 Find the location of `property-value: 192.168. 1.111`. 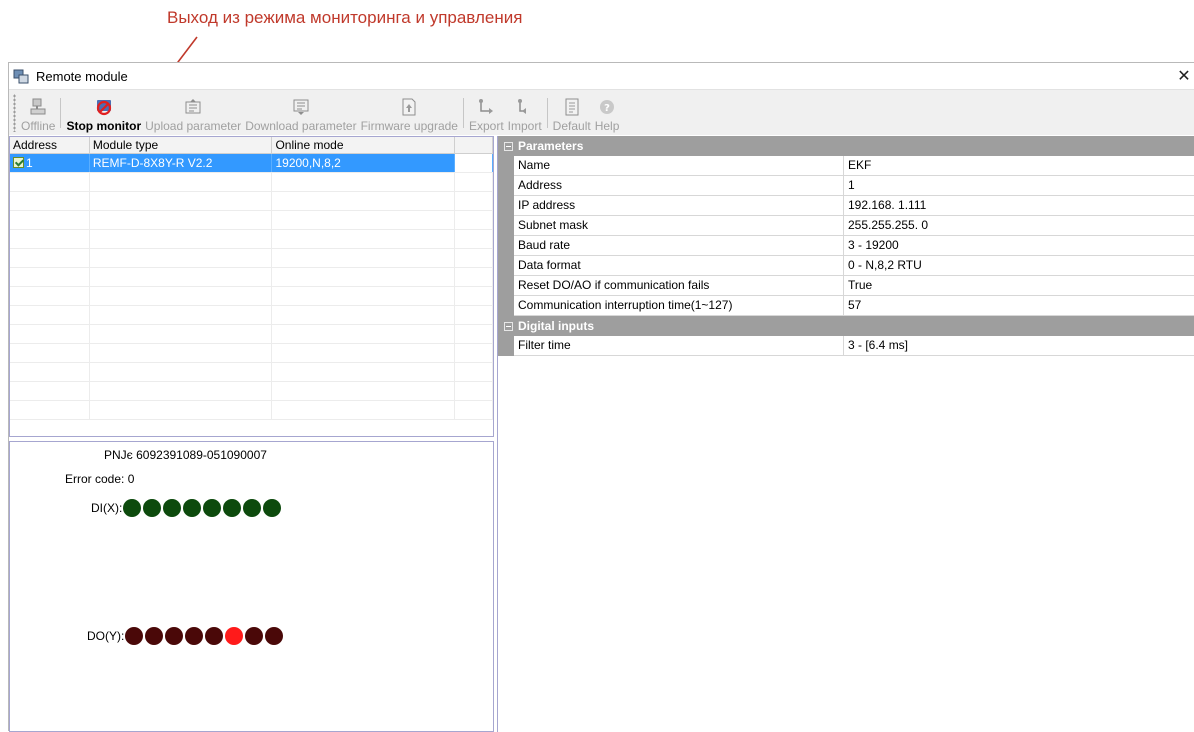

property-value: 192.168. 1.111 is located at coordinates (1019, 206).